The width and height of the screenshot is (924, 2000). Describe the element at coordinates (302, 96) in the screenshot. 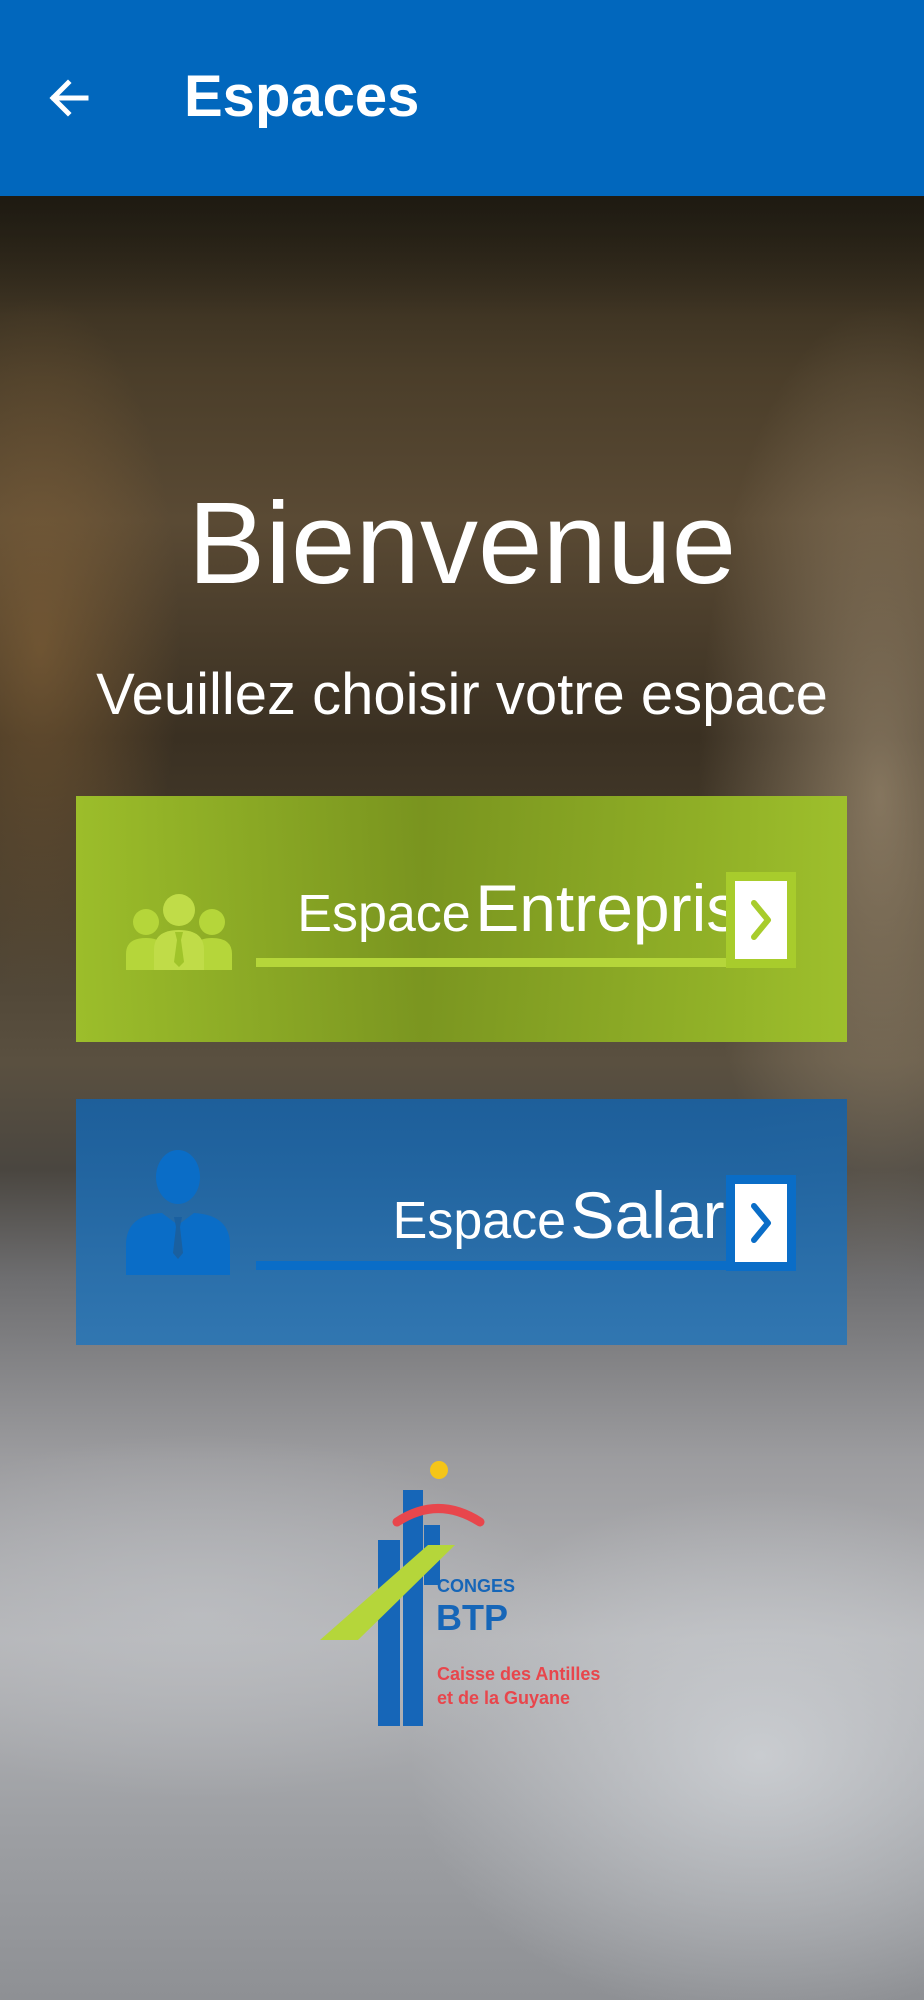

I see `page-title: Espaces` at that location.